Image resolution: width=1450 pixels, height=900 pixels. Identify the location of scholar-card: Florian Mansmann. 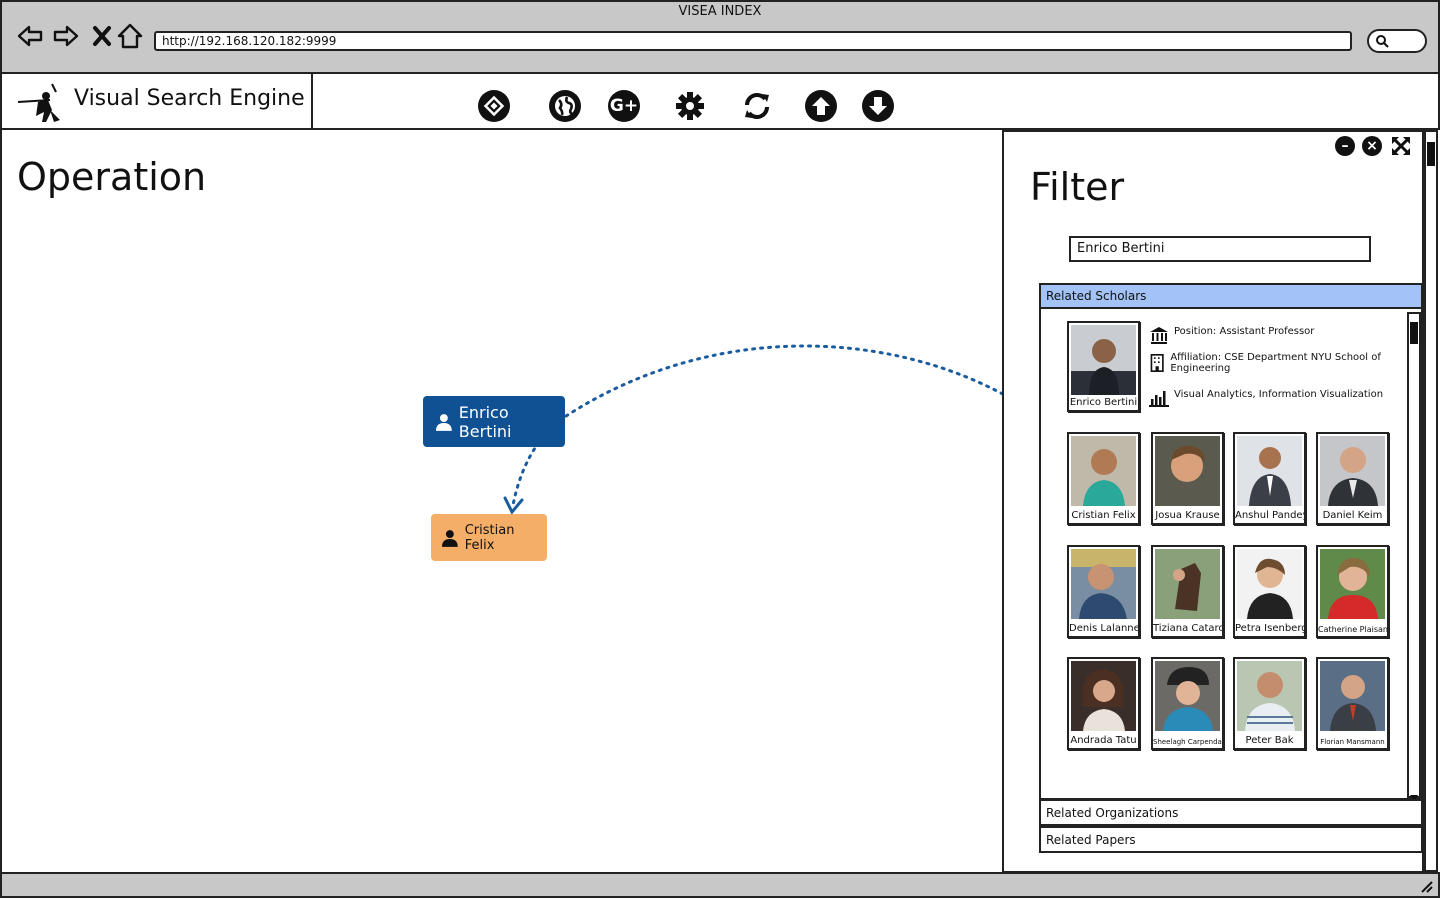
(1352, 703).